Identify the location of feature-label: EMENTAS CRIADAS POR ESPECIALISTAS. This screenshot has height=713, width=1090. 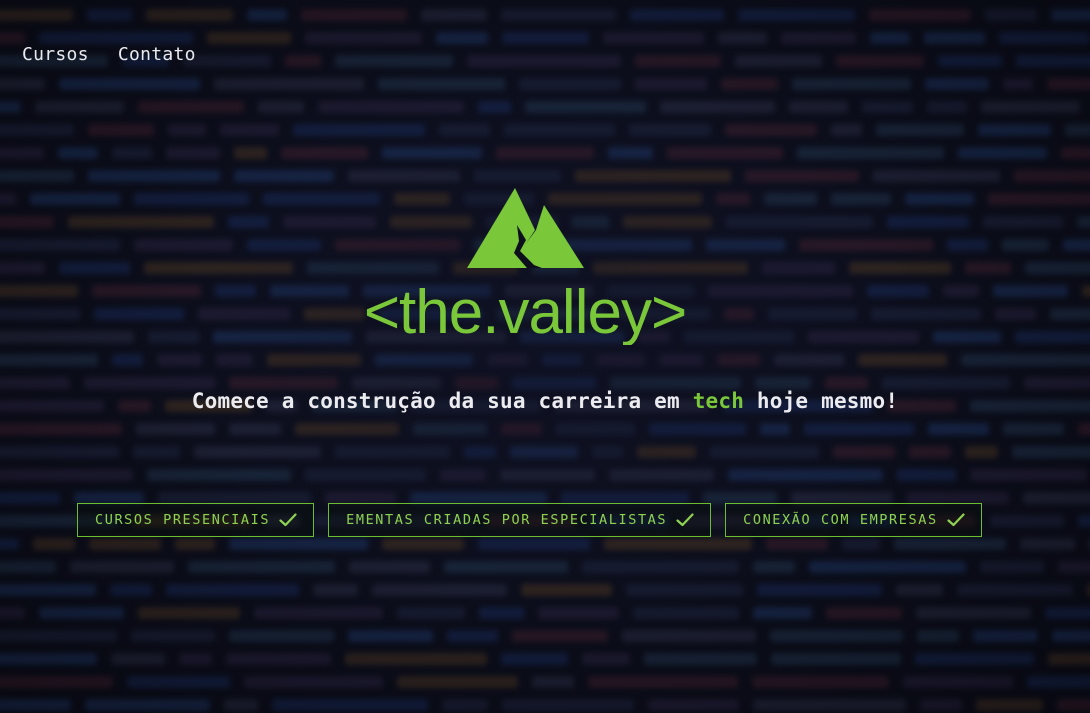
(507, 520).